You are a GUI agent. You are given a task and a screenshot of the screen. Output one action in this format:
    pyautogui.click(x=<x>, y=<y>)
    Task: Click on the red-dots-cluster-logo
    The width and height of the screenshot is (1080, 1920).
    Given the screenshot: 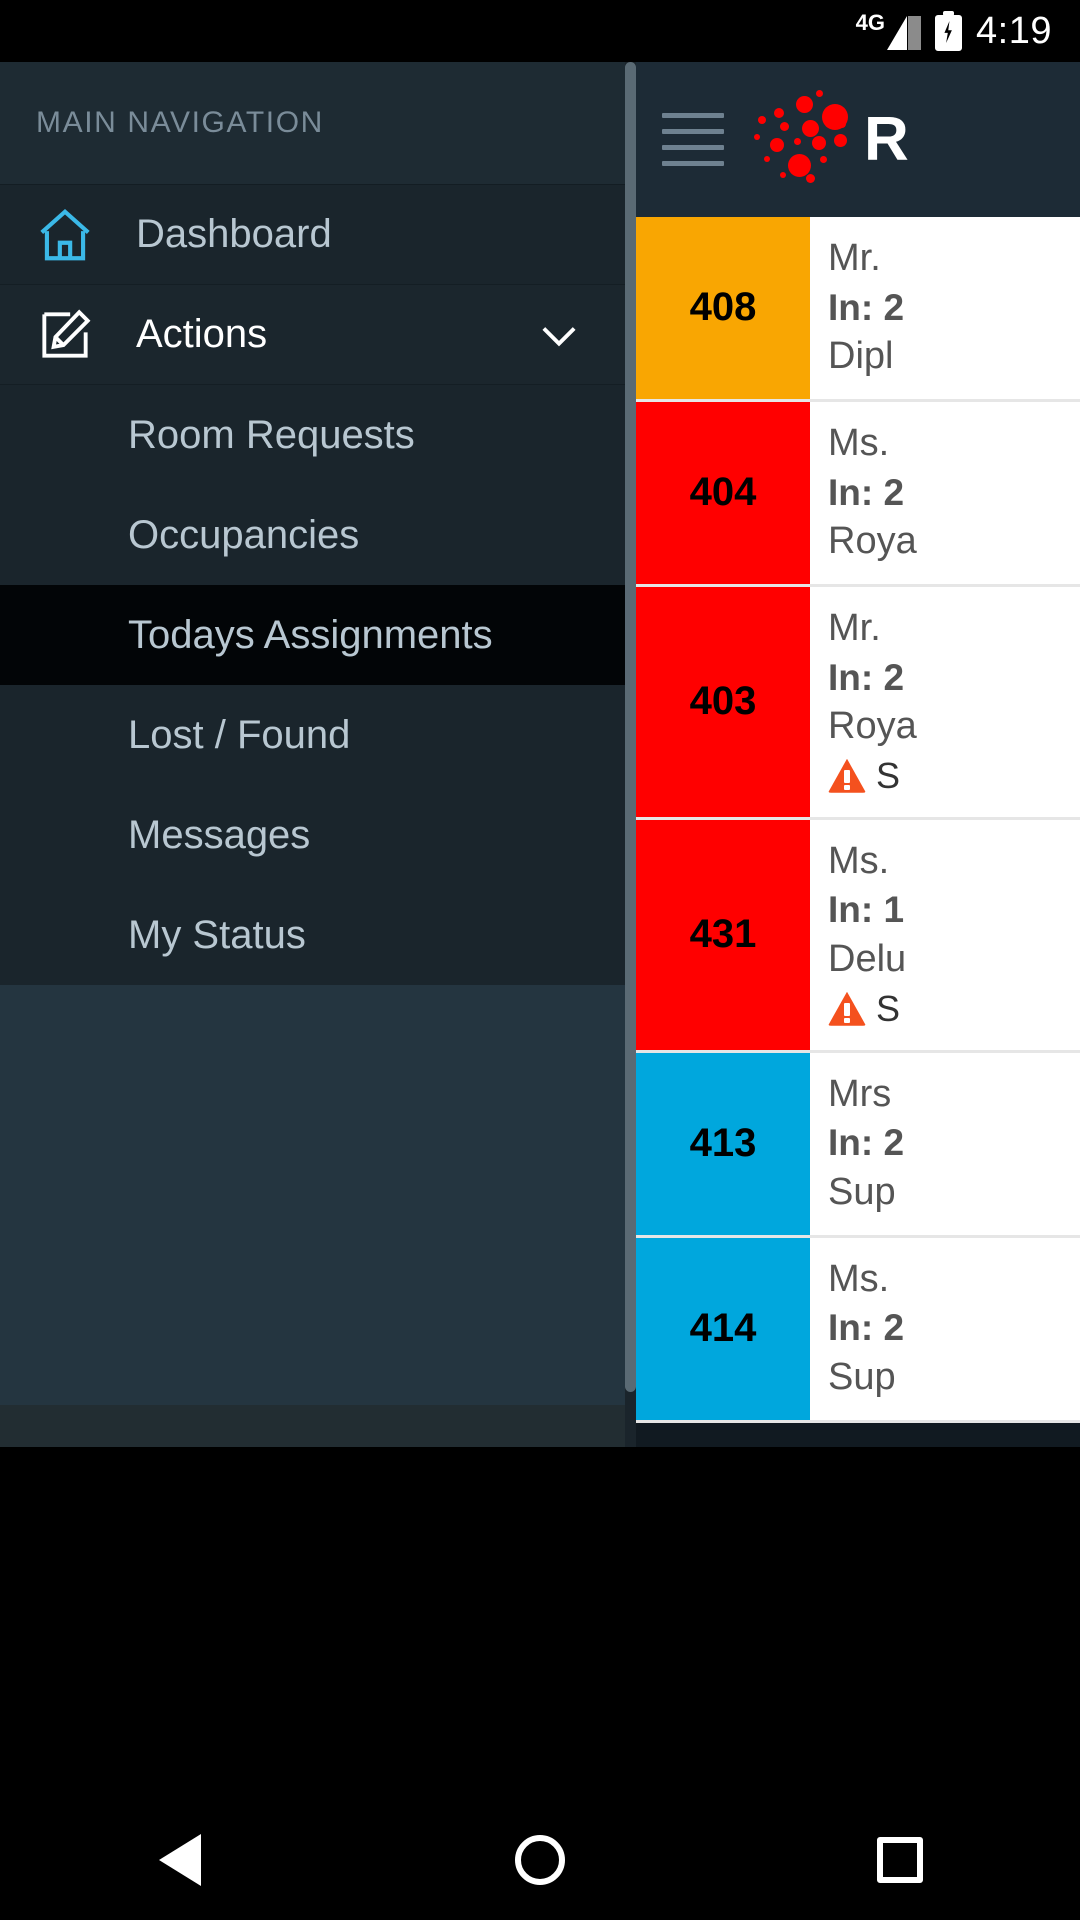 What is the action you would take?
    pyautogui.click(x=804, y=140)
    